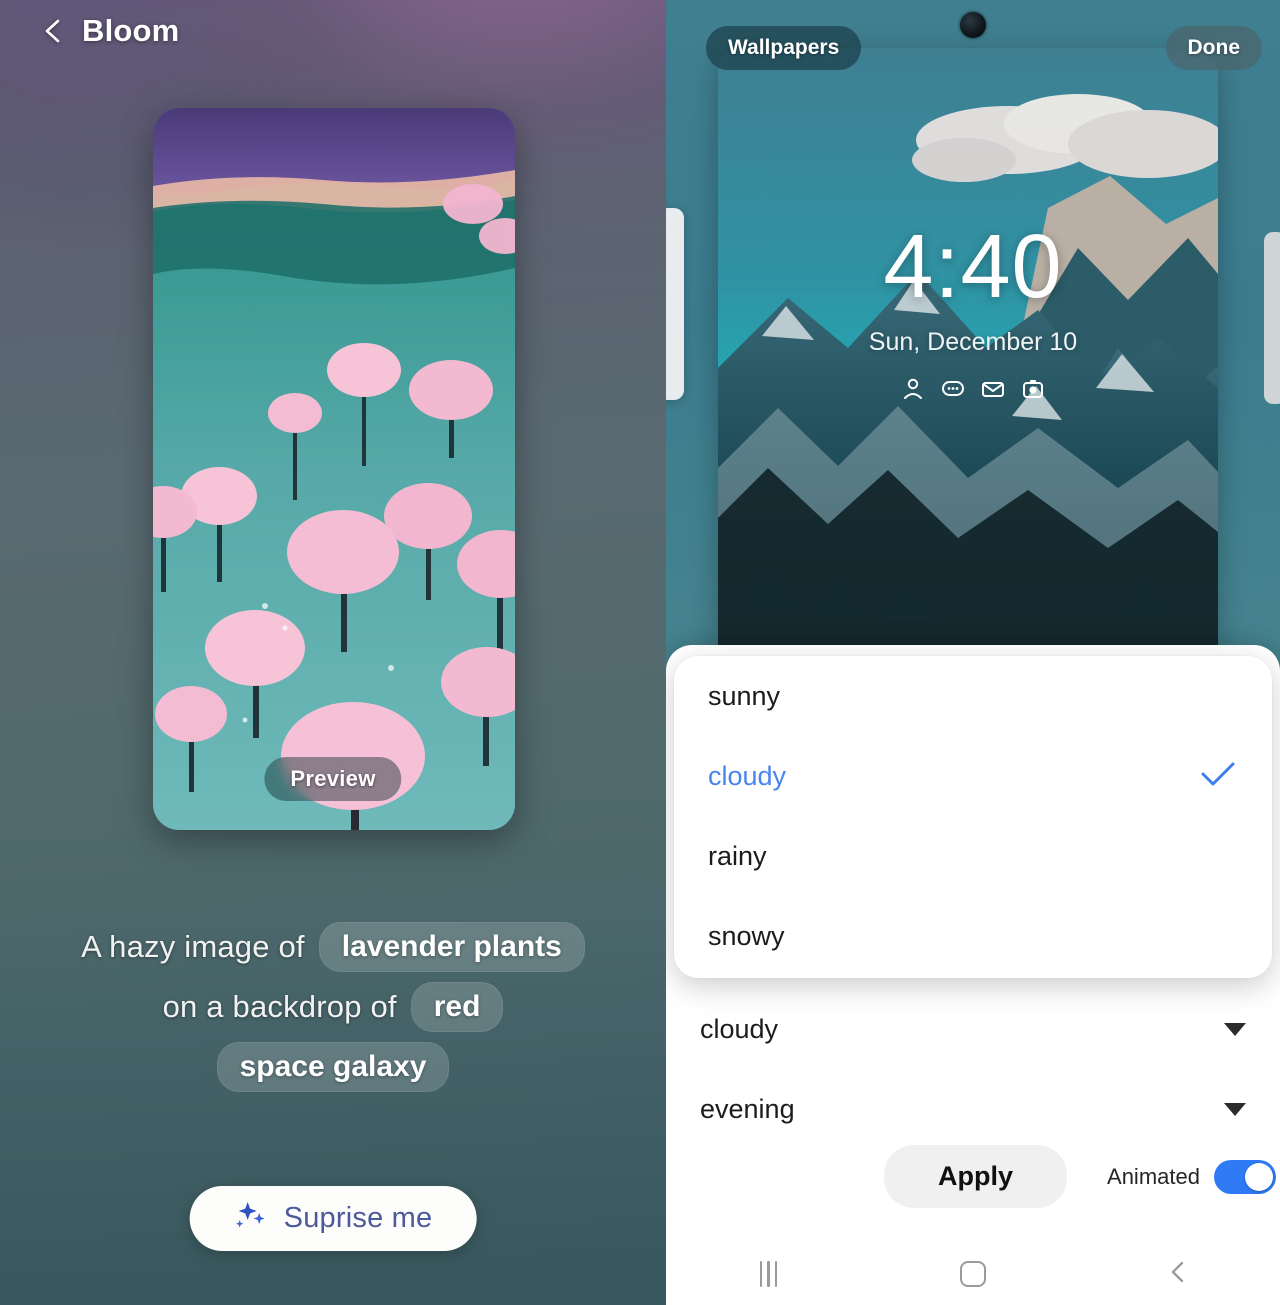 The height and width of the screenshot is (1305, 1280). Describe the element at coordinates (358, 1218) in the screenshot. I see `surprise-me-label: Suprise me` at that location.